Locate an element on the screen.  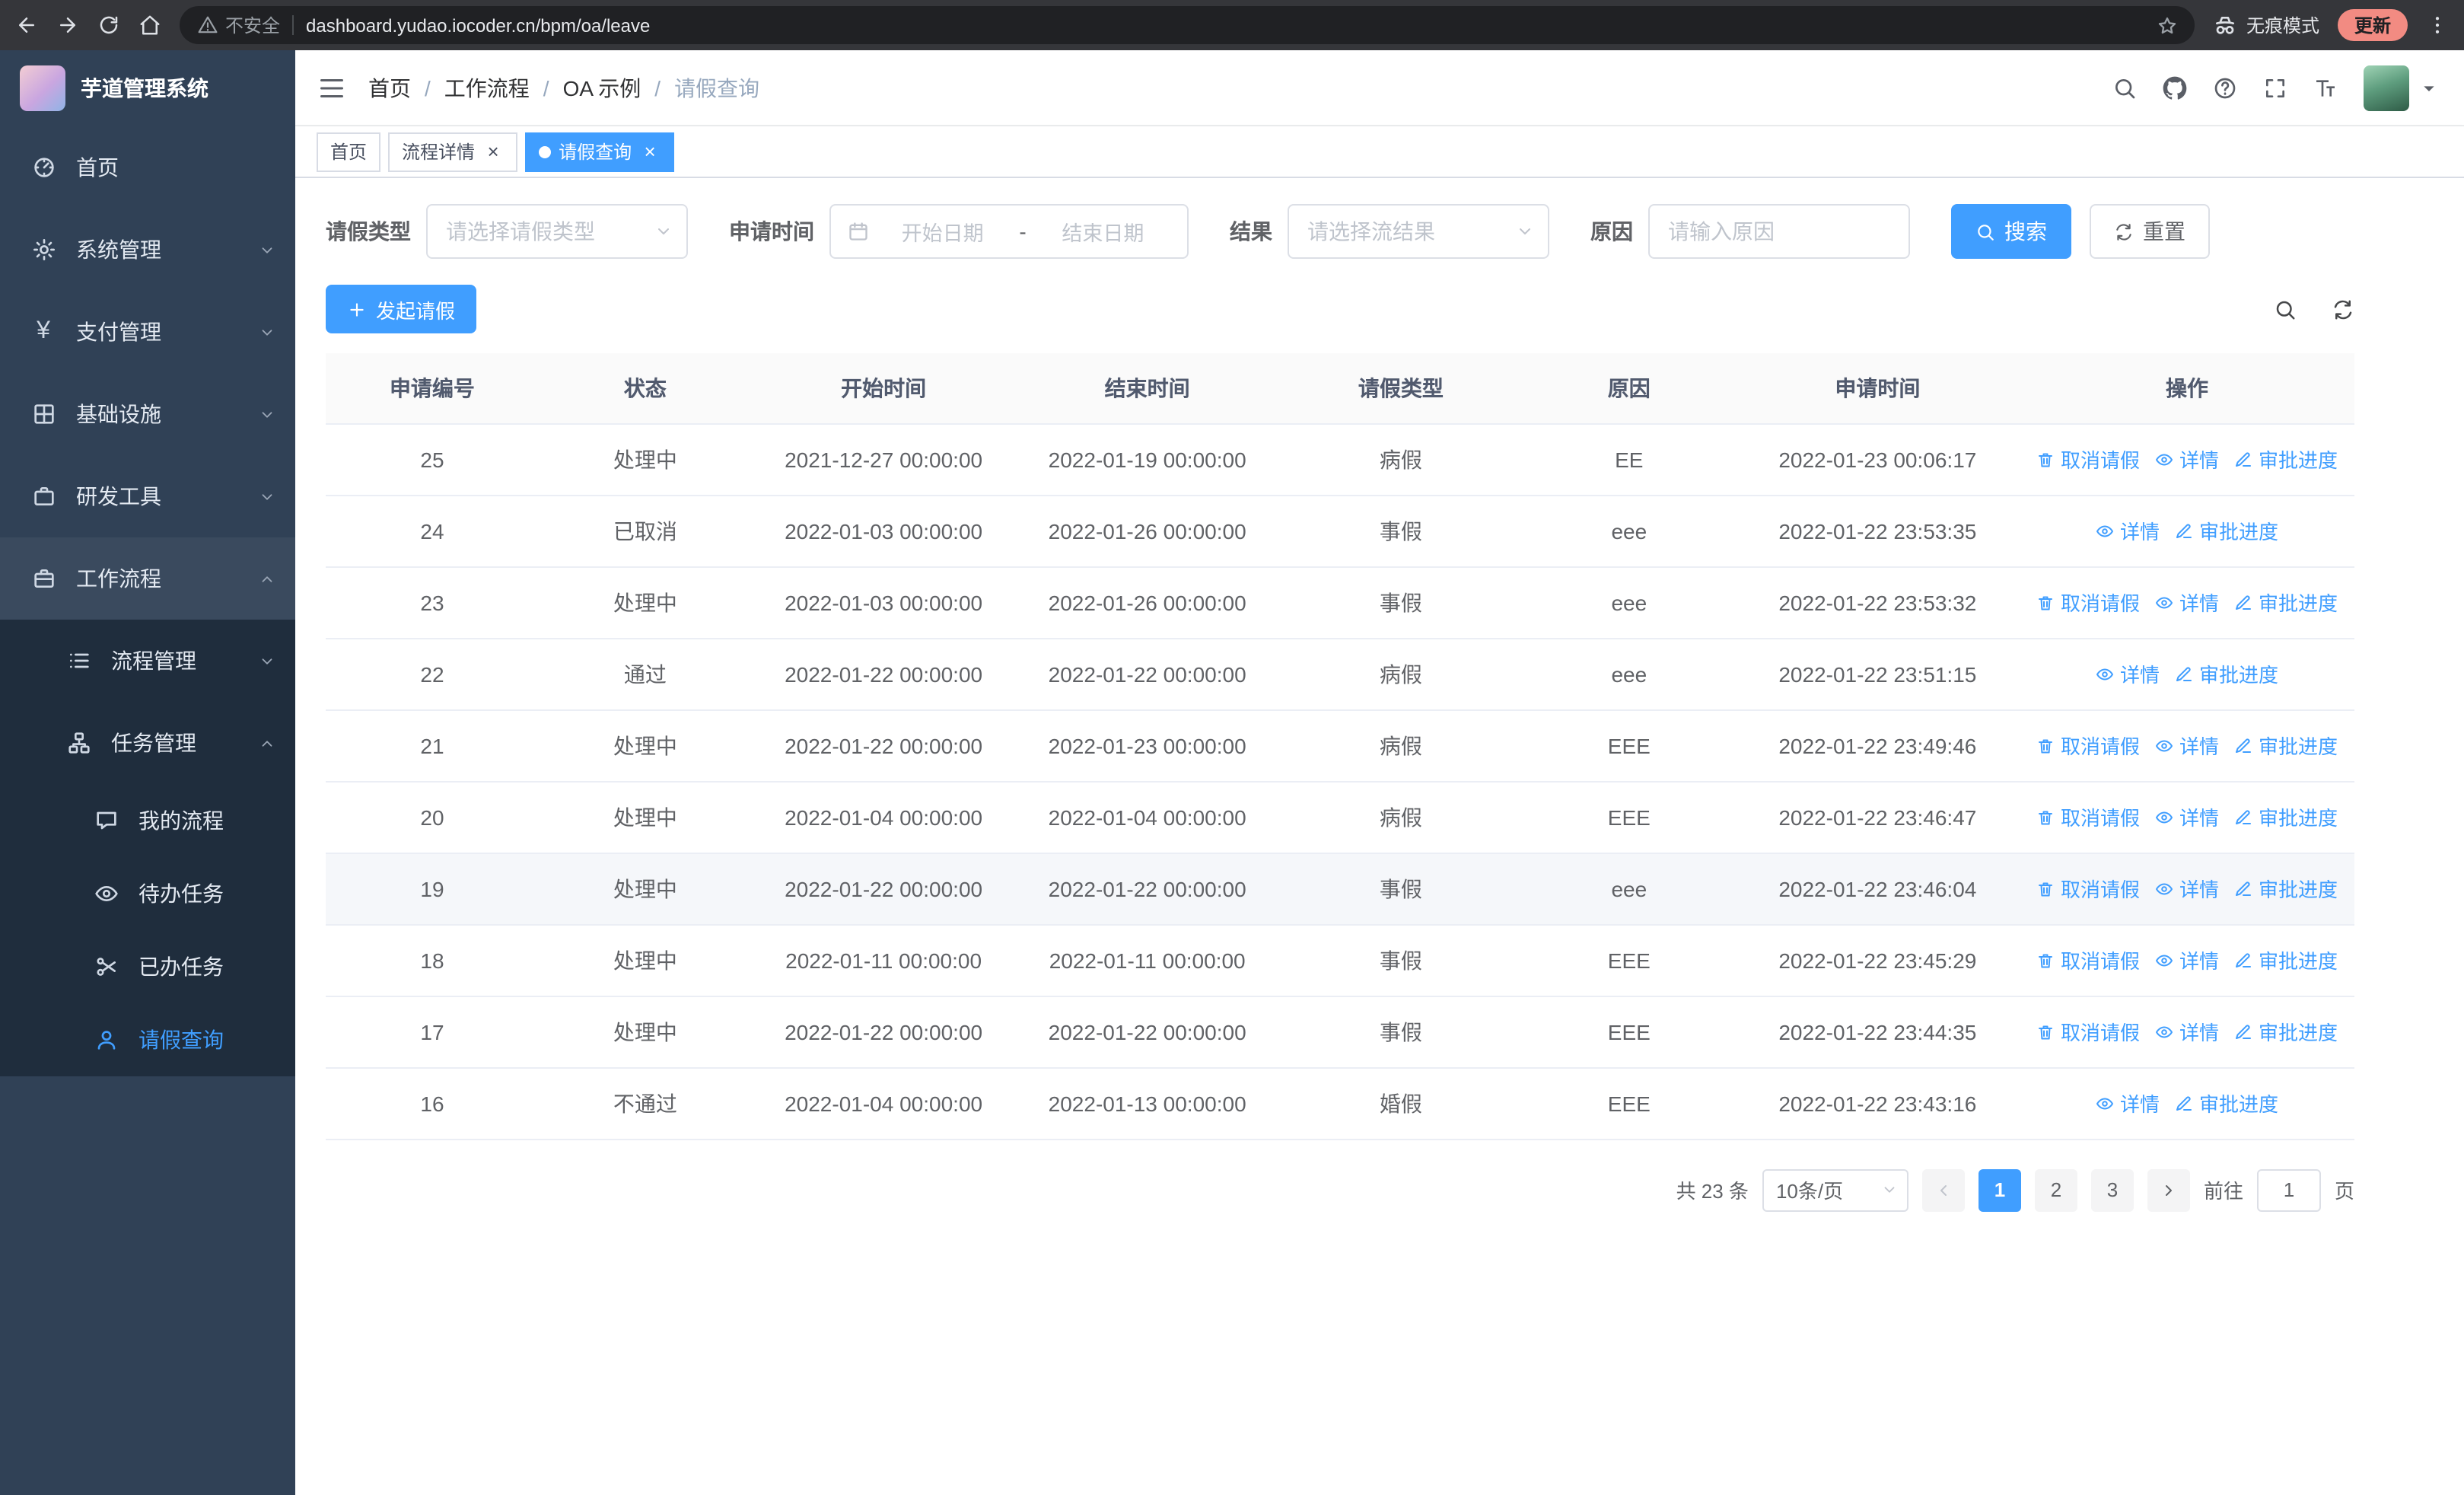
tab-home: 首页 is located at coordinates (349, 151).